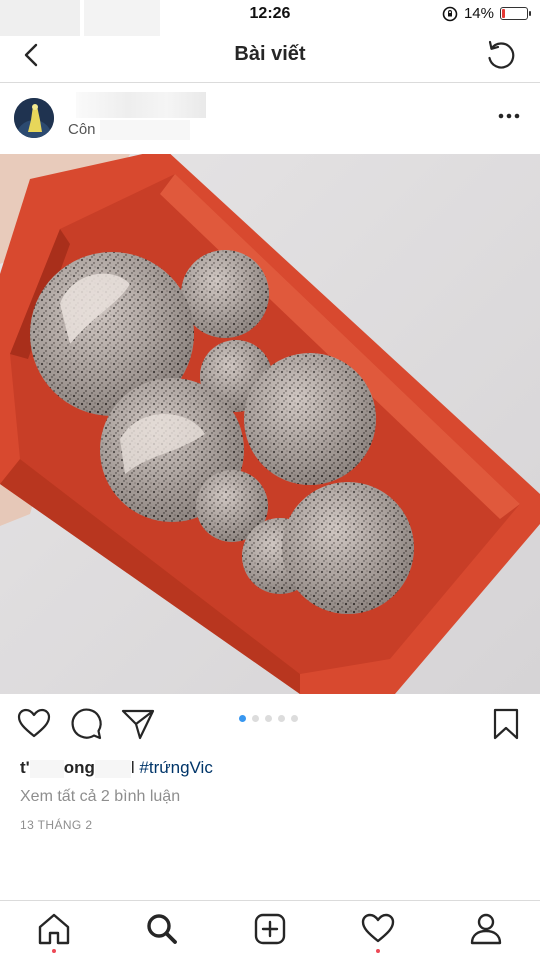  I want to click on page-title: Bài viết, so click(270, 54).